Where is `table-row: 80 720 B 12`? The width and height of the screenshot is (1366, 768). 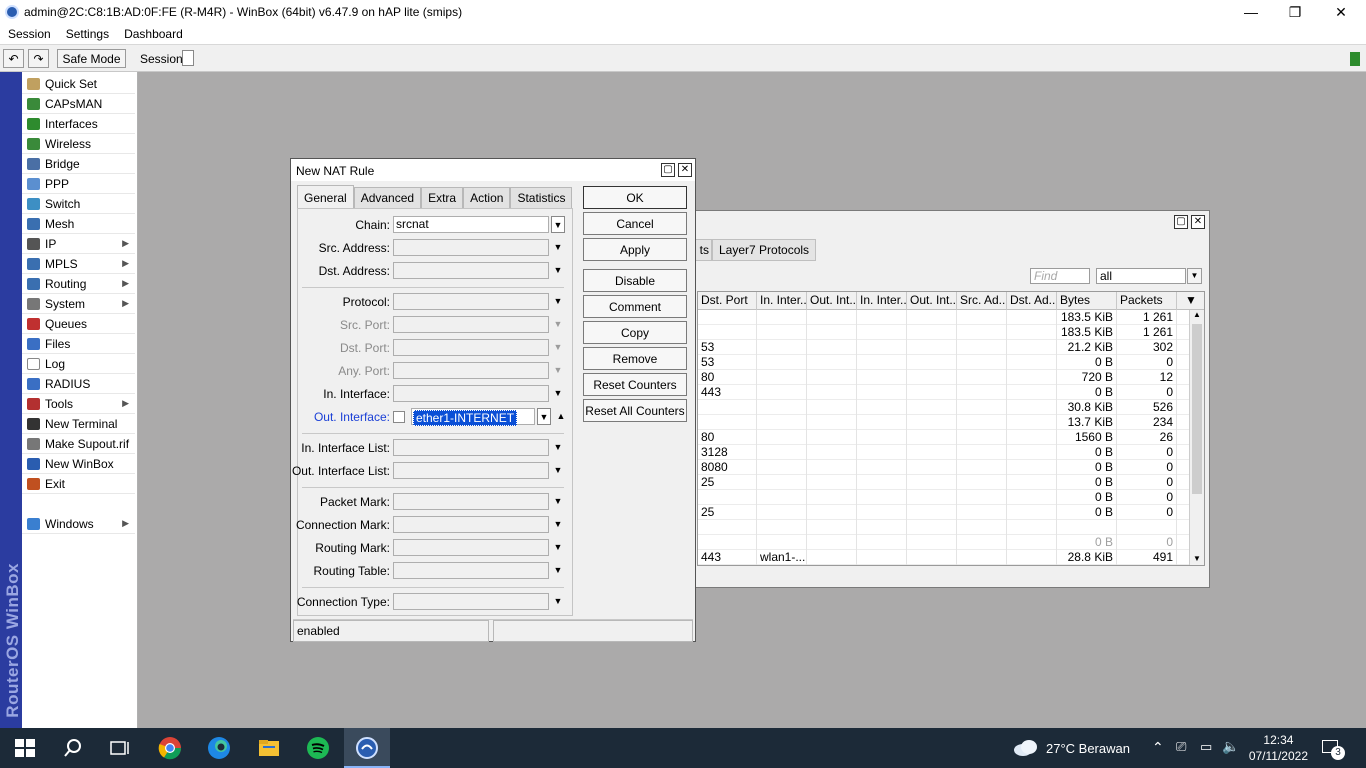
table-row: 80 720 B 12 is located at coordinates (944, 377).